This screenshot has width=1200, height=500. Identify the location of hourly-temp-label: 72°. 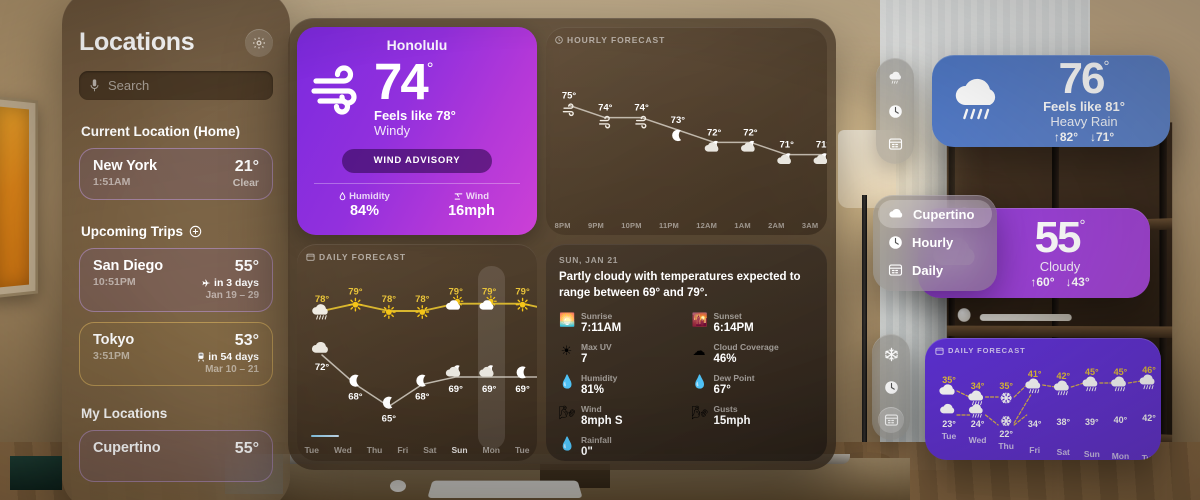
(750, 132).